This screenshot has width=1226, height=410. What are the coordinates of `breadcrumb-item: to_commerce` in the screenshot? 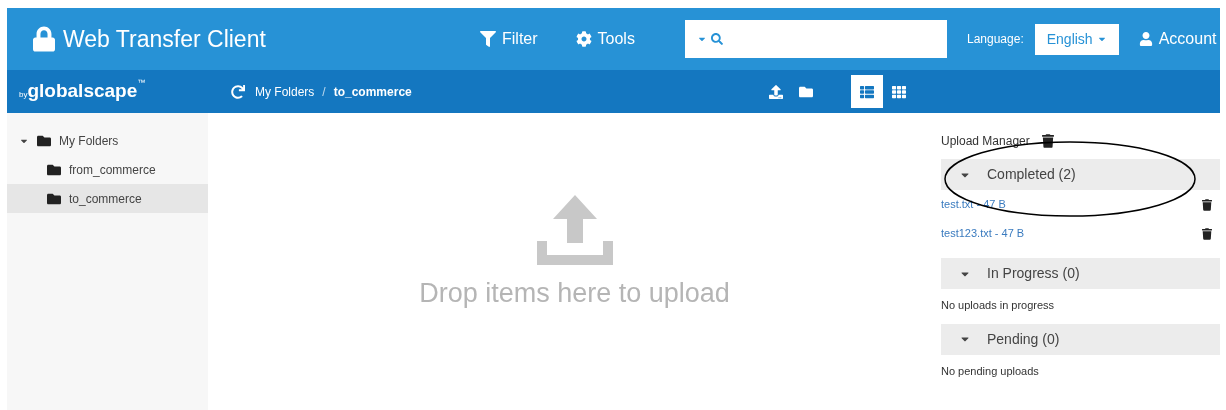 It's located at (372, 92).